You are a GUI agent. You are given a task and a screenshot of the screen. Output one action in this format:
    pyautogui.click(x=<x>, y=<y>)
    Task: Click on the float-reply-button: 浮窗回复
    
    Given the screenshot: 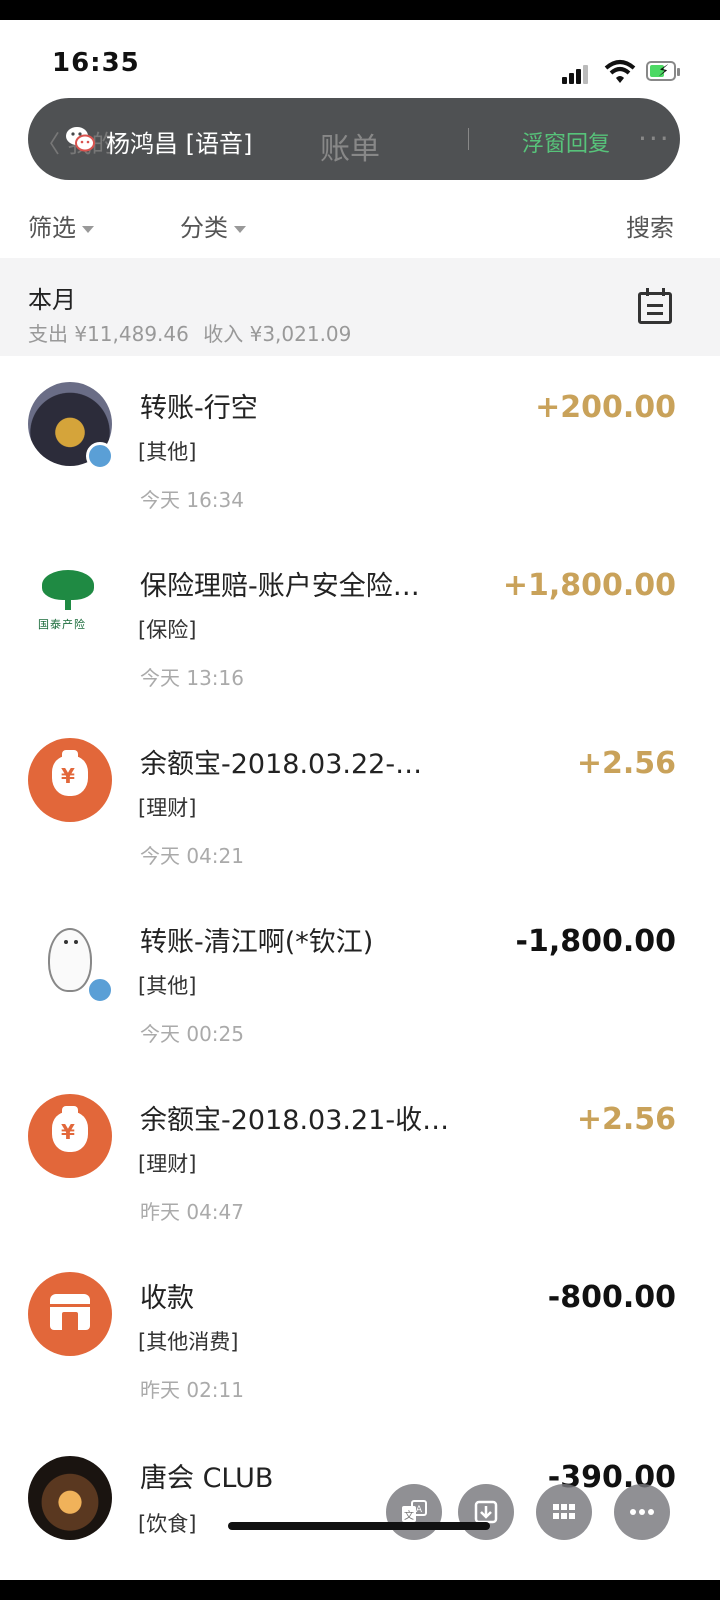 What is the action you would take?
    pyautogui.click(x=566, y=142)
    